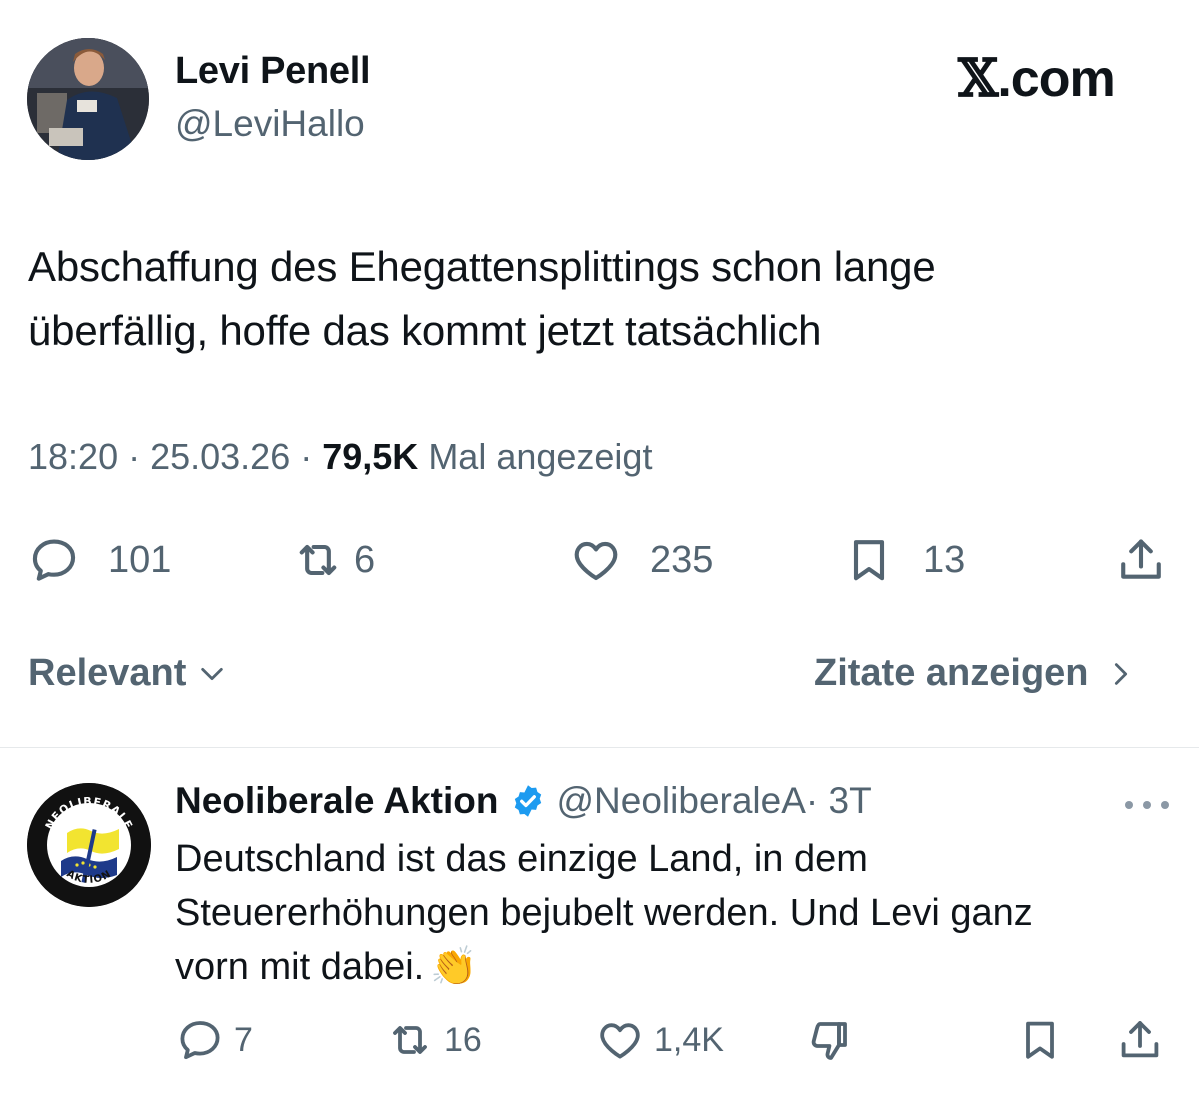 The width and height of the screenshot is (1199, 1102). I want to click on view-quotes-link: Zitate anzeigen, so click(974, 673).